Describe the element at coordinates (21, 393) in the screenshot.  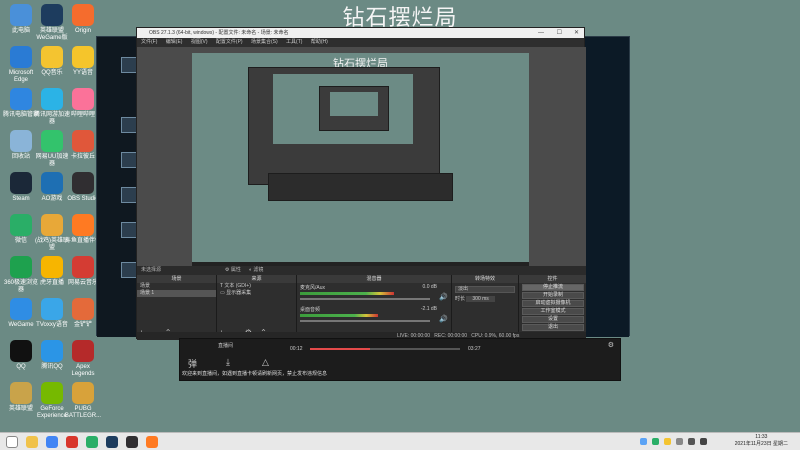
I see `lol-client-icon` at that location.